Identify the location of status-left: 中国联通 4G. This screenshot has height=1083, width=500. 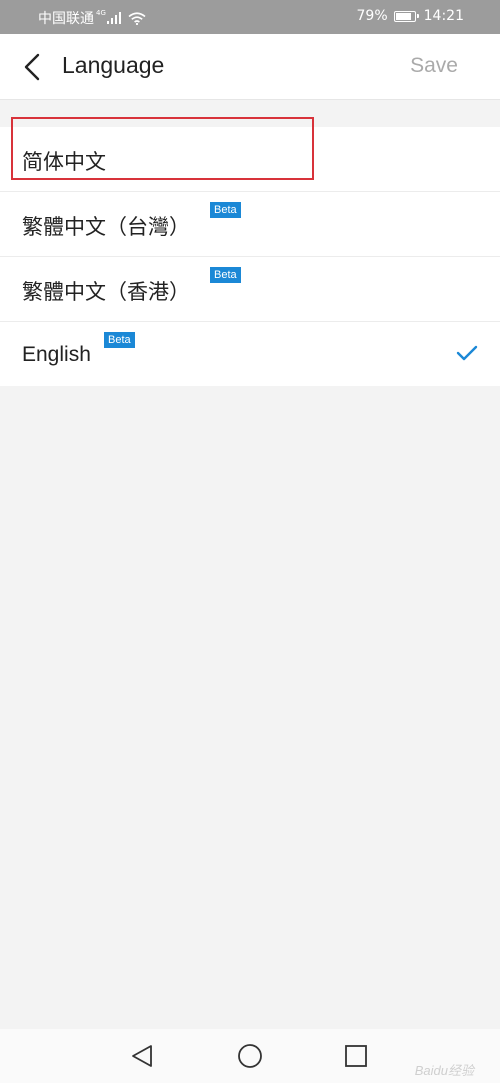
(92, 18).